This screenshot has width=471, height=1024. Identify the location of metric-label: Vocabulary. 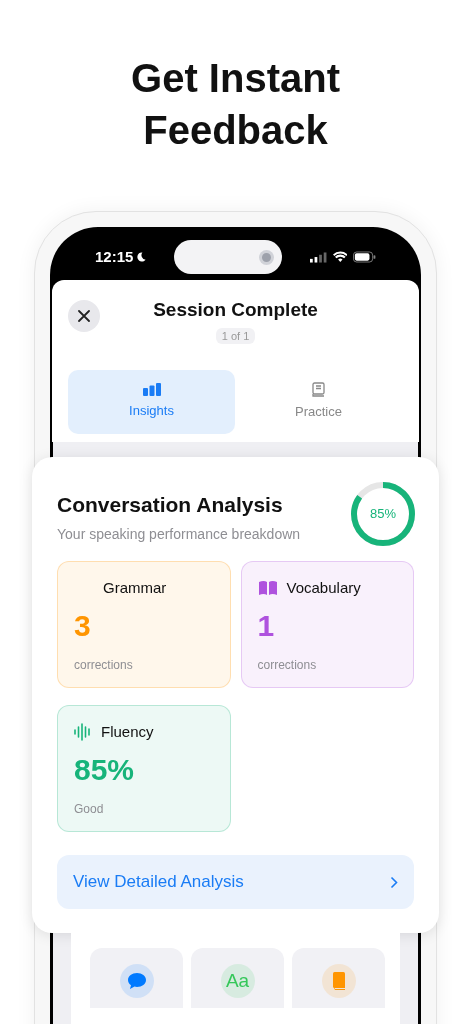
(323, 587).